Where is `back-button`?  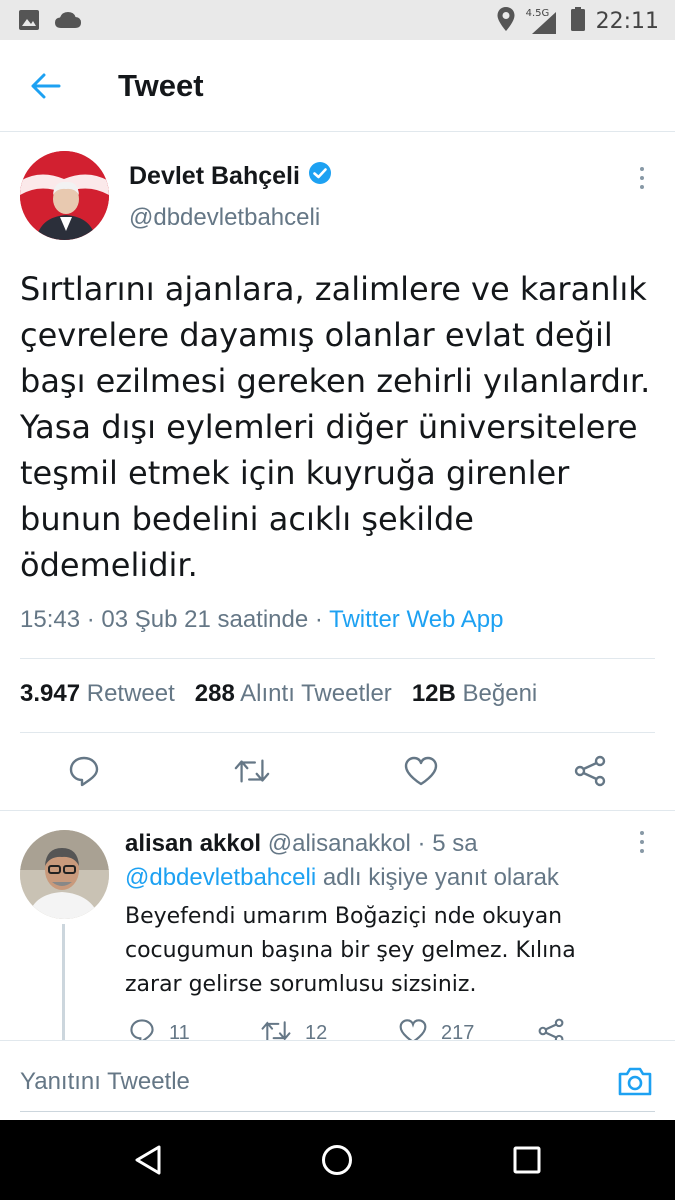 back-button is located at coordinates (46, 86).